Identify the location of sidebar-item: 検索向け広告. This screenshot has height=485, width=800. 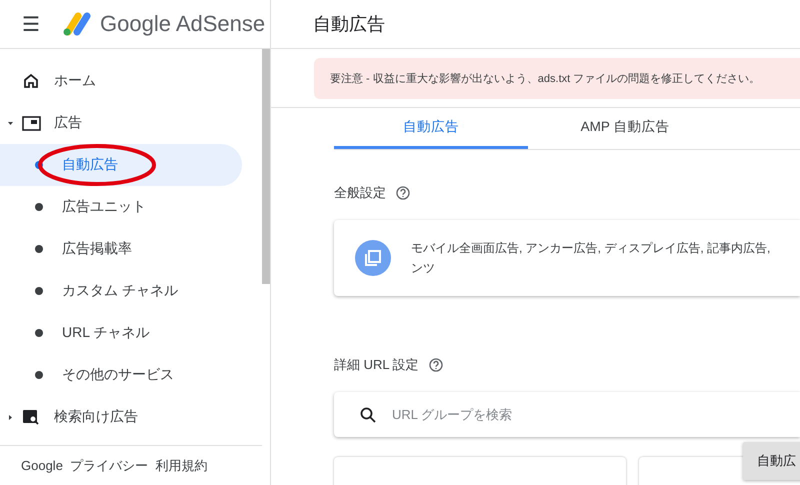
(121, 417).